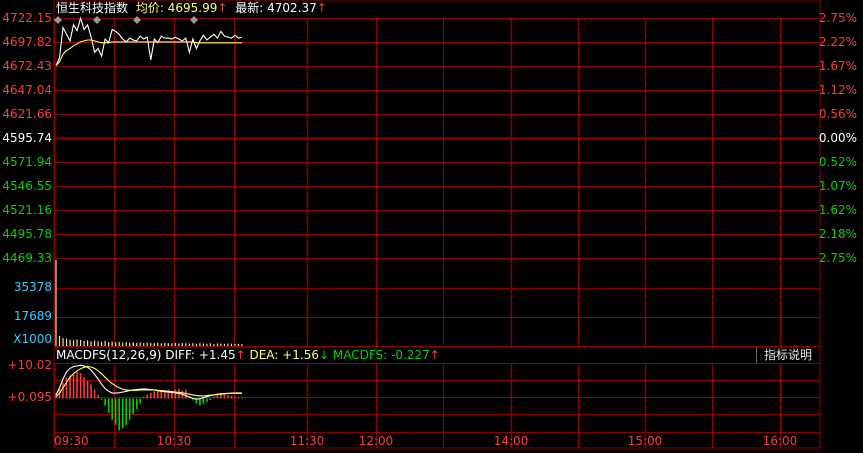  I want to click on percent-tick-label: 1.62%, so click(838, 210).